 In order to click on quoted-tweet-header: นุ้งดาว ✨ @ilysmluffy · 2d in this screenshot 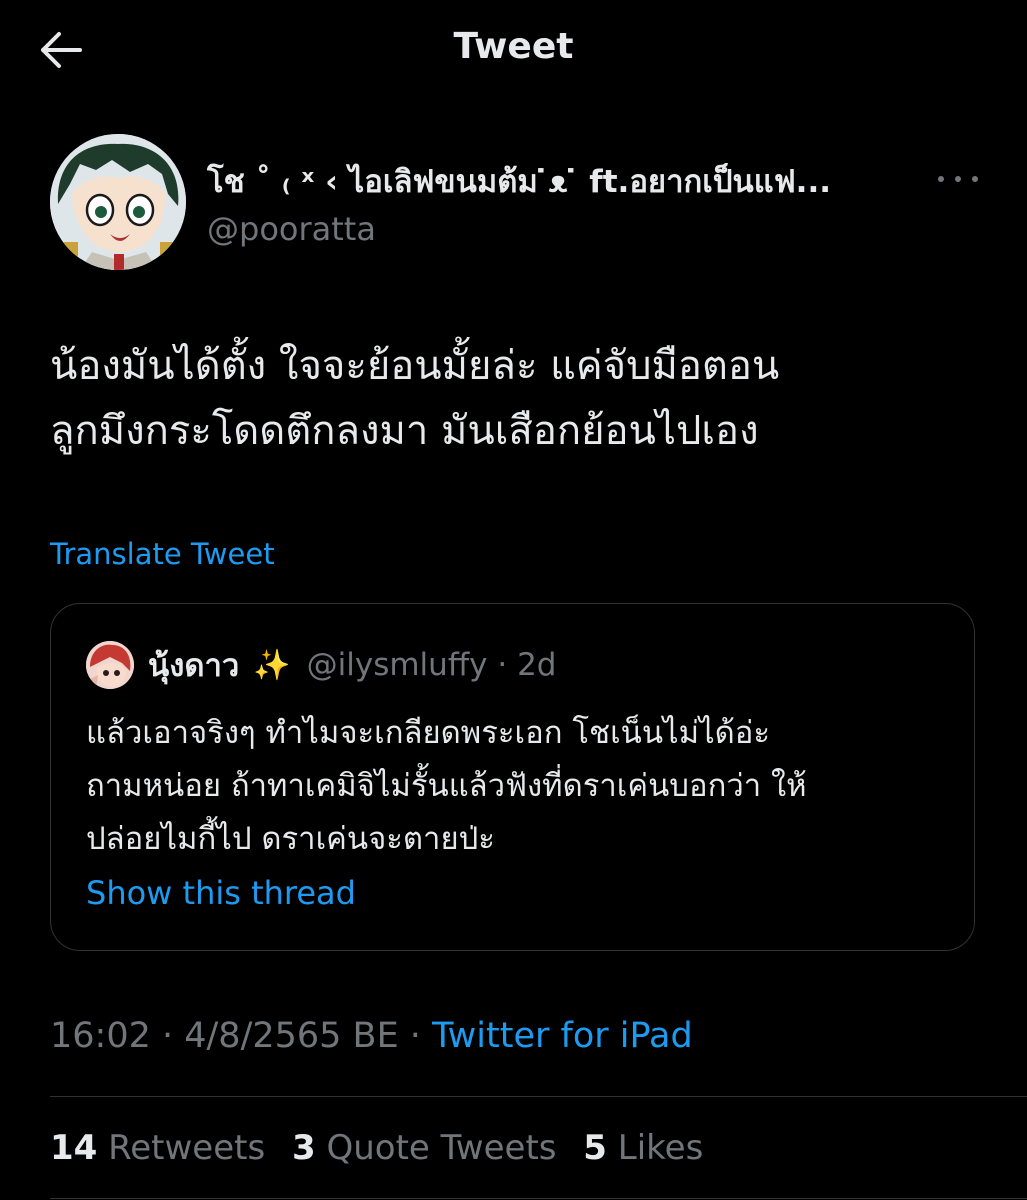, I will do `click(321, 665)`.